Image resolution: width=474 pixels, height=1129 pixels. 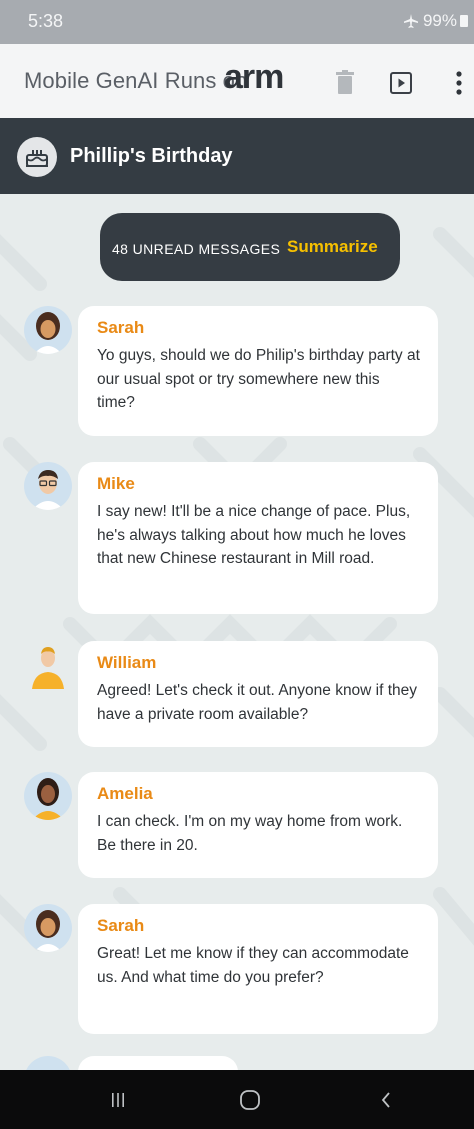 I want to click on home-icon, so click(x=250, y=1099).